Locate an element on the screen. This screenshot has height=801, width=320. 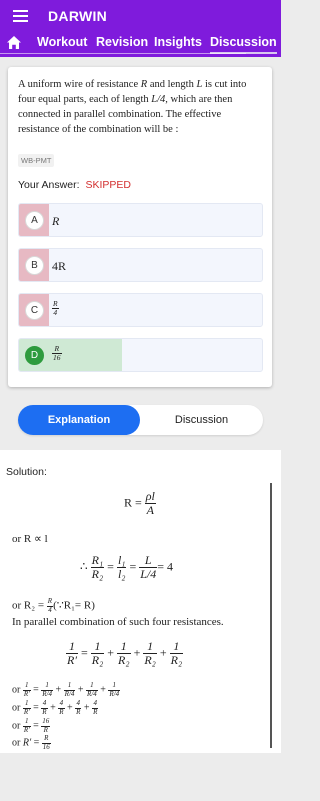
bottom-area is located at coordinates (140, 777).